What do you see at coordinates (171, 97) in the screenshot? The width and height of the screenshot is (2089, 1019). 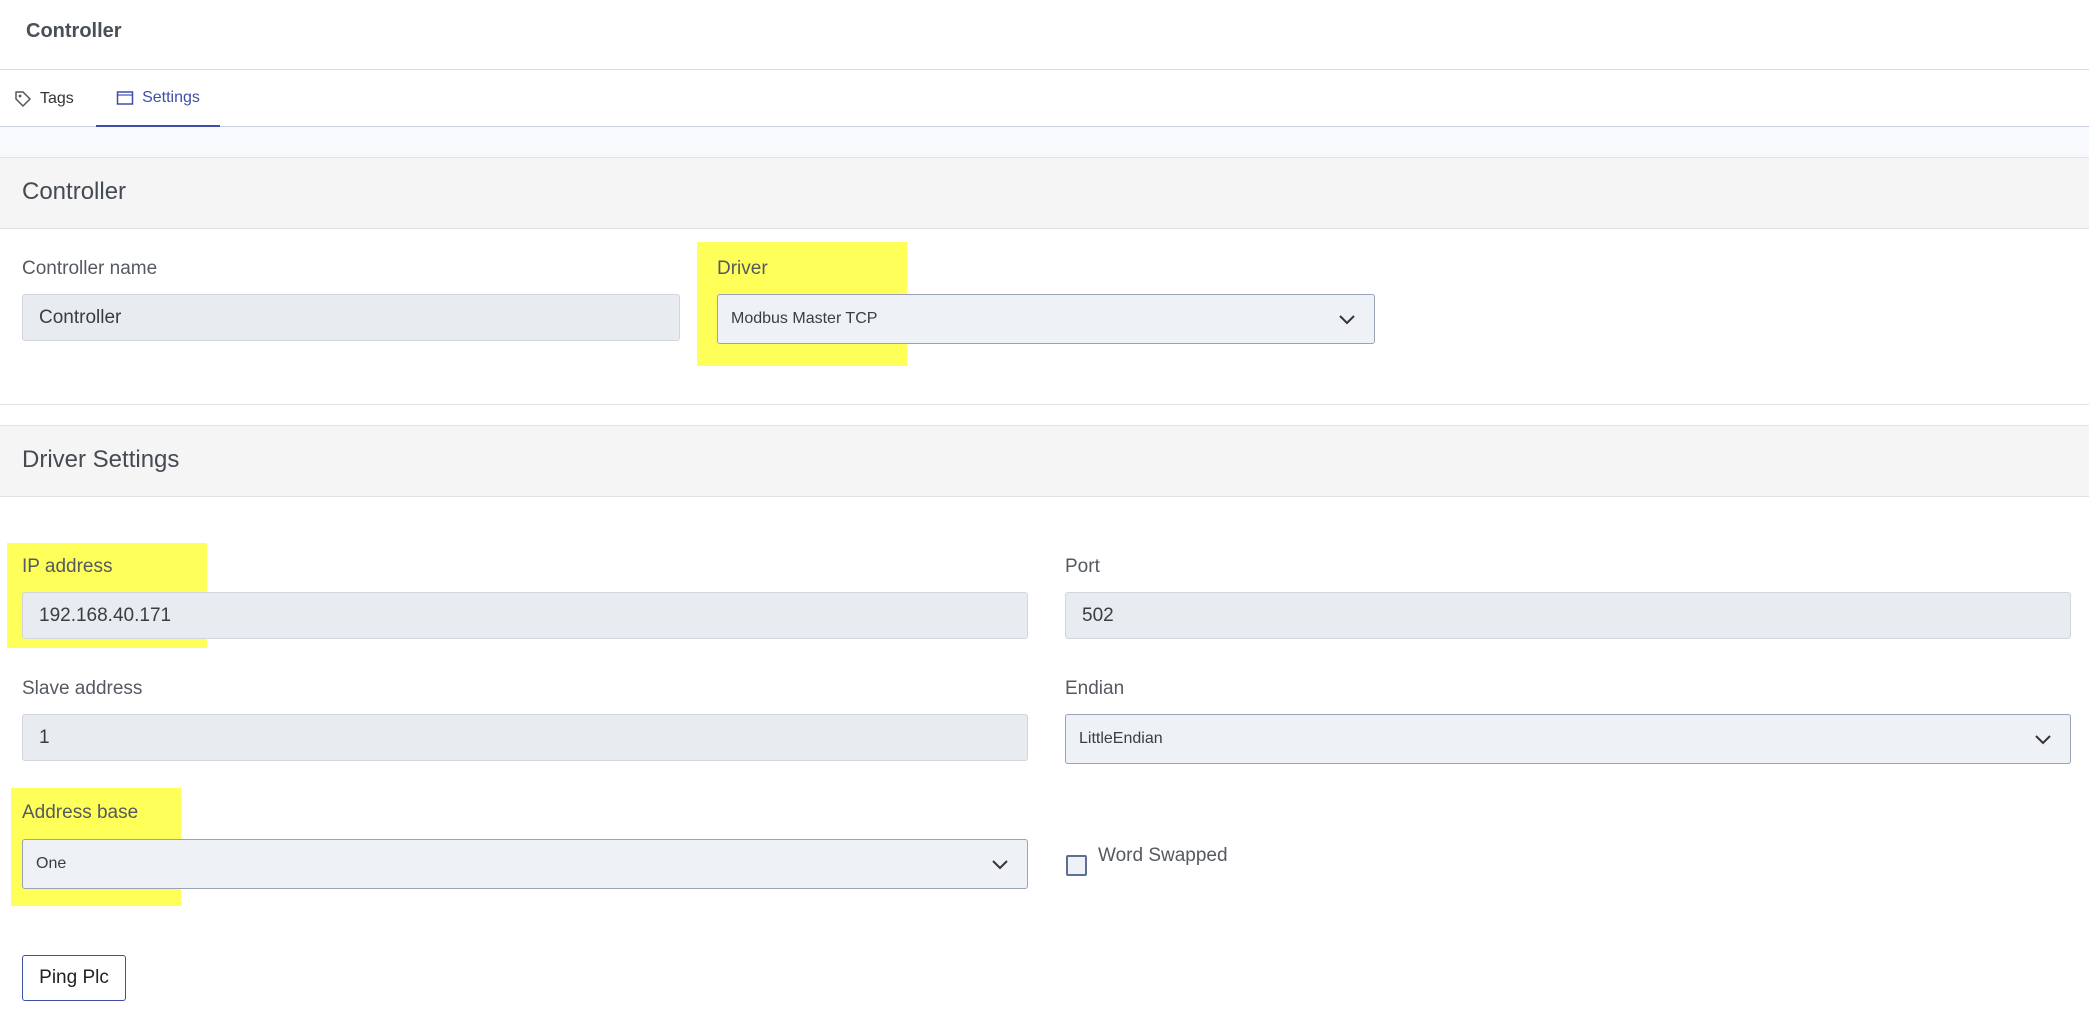 I see `tab-settings-label: Settings` at bounding box center [171, 97].